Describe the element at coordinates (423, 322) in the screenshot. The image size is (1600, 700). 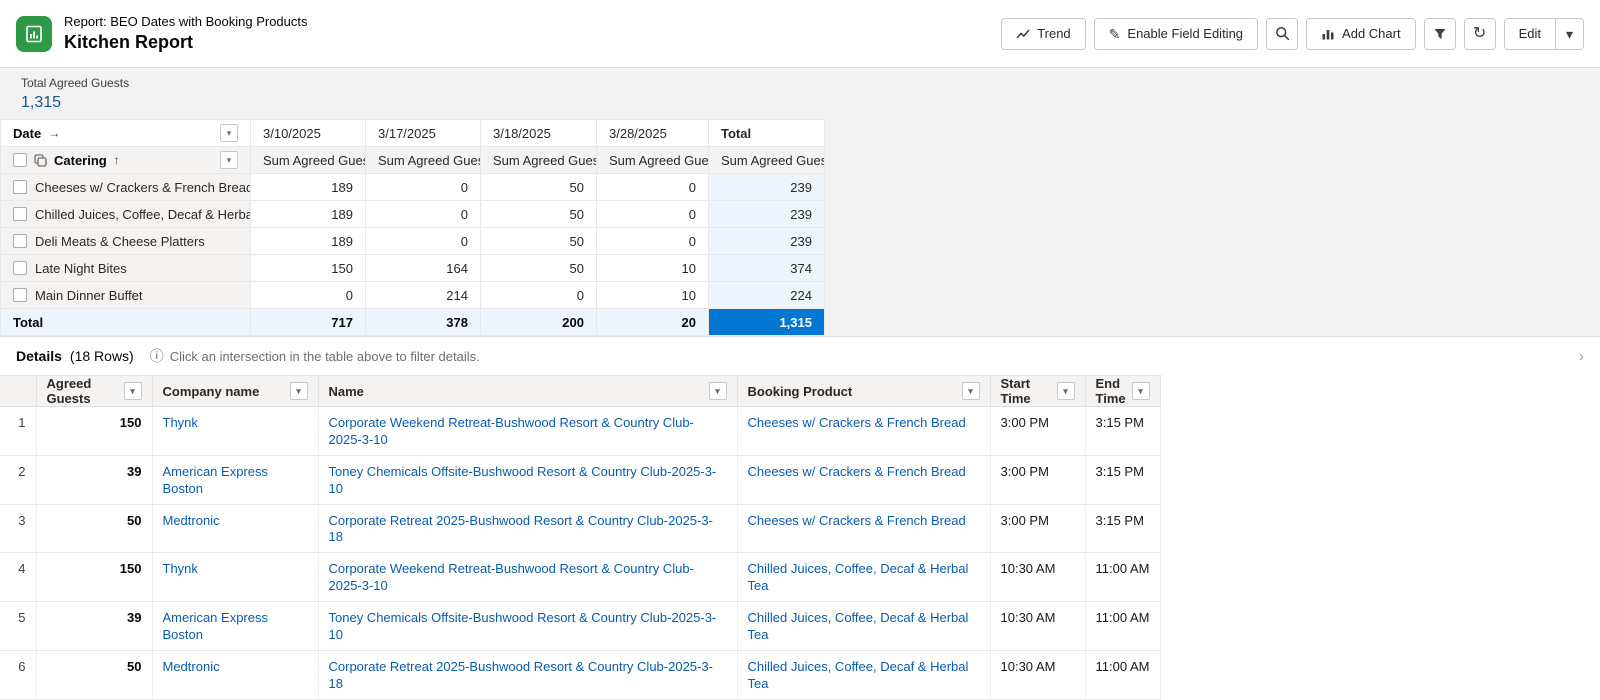
I see `pivot-total-cell: 378` at that location.